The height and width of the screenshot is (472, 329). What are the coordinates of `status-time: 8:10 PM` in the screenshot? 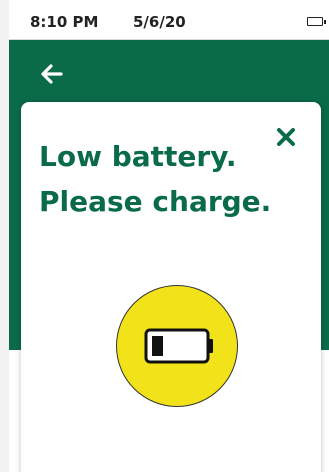 It's located at (64, 22).